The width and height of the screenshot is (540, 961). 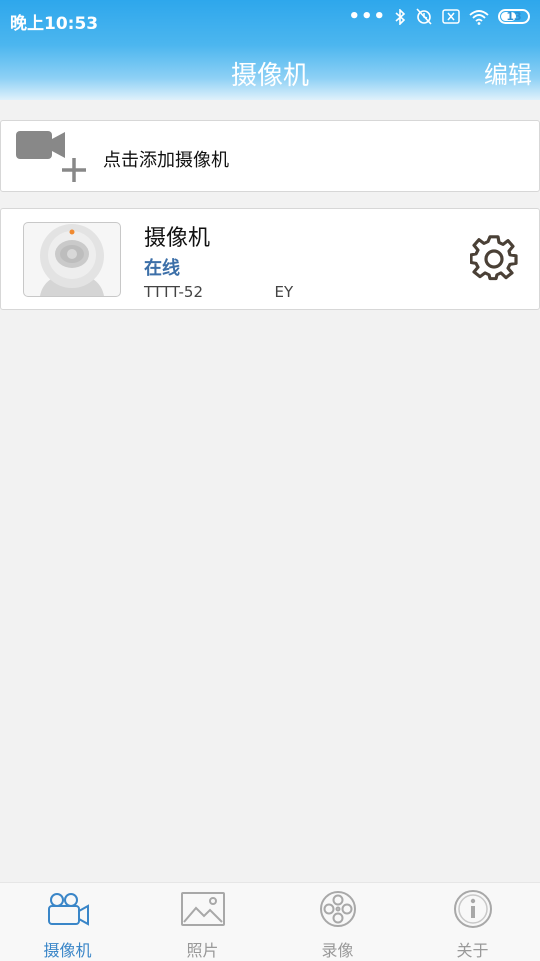 What do you see at coordinates (68, 909) in the screenshot?
I see `video-camera-icon` at bounding box center [68, 909].